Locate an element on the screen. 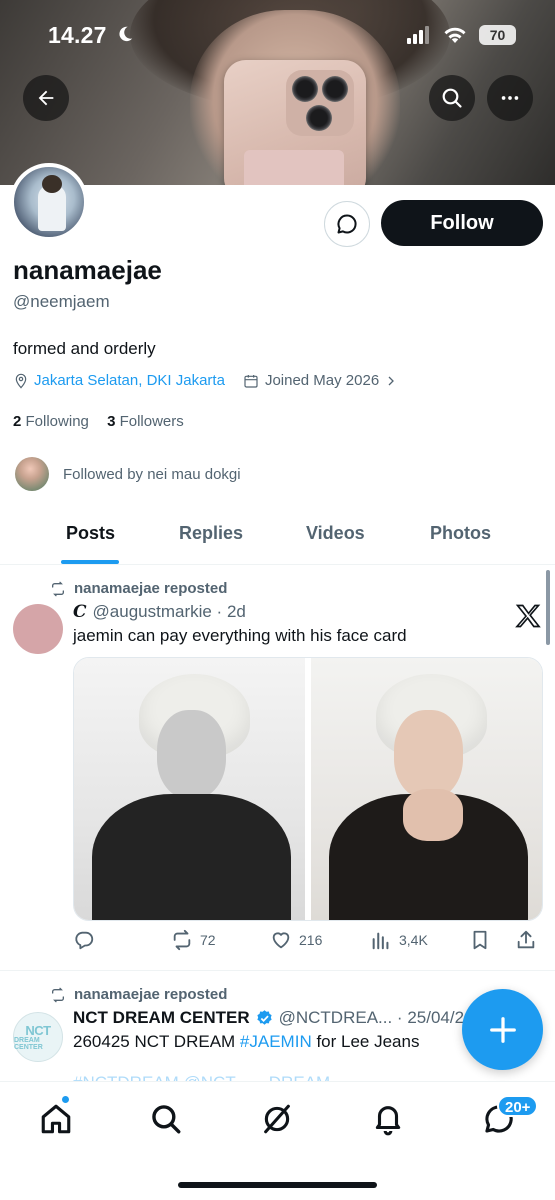  bottom-nav: 20+ is located at coordinates (277, 1140).